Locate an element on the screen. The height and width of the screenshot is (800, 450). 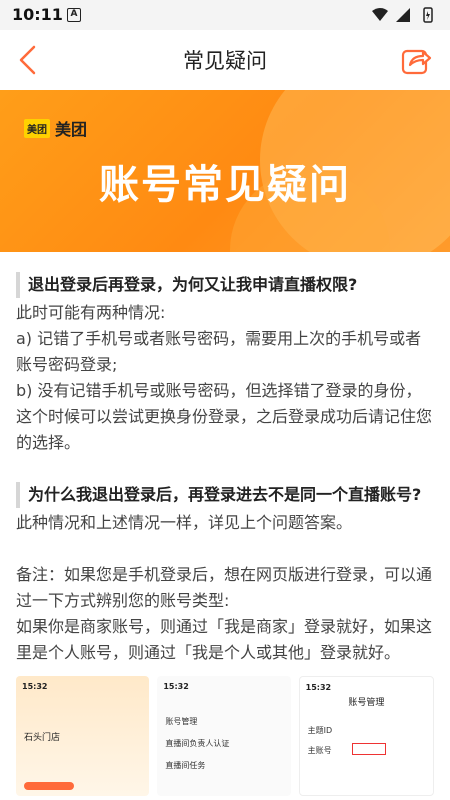
nav-bar: 常见疑问 is located at coordinates (225, 60).